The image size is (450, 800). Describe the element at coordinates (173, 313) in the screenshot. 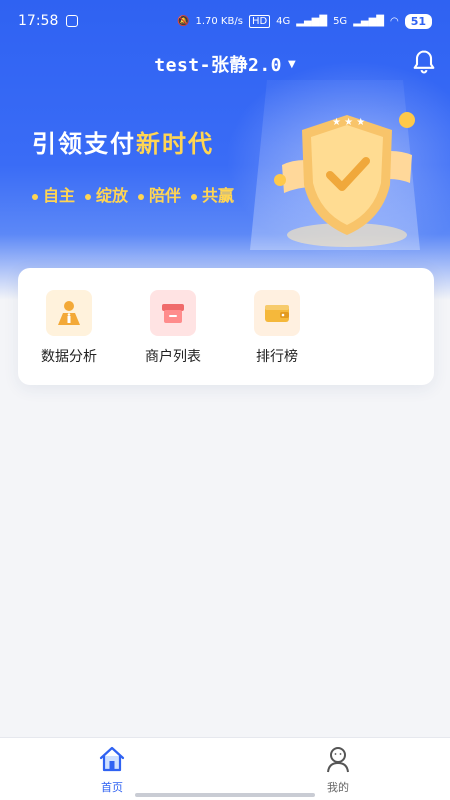

I see `merchant-list-icon` at that location.